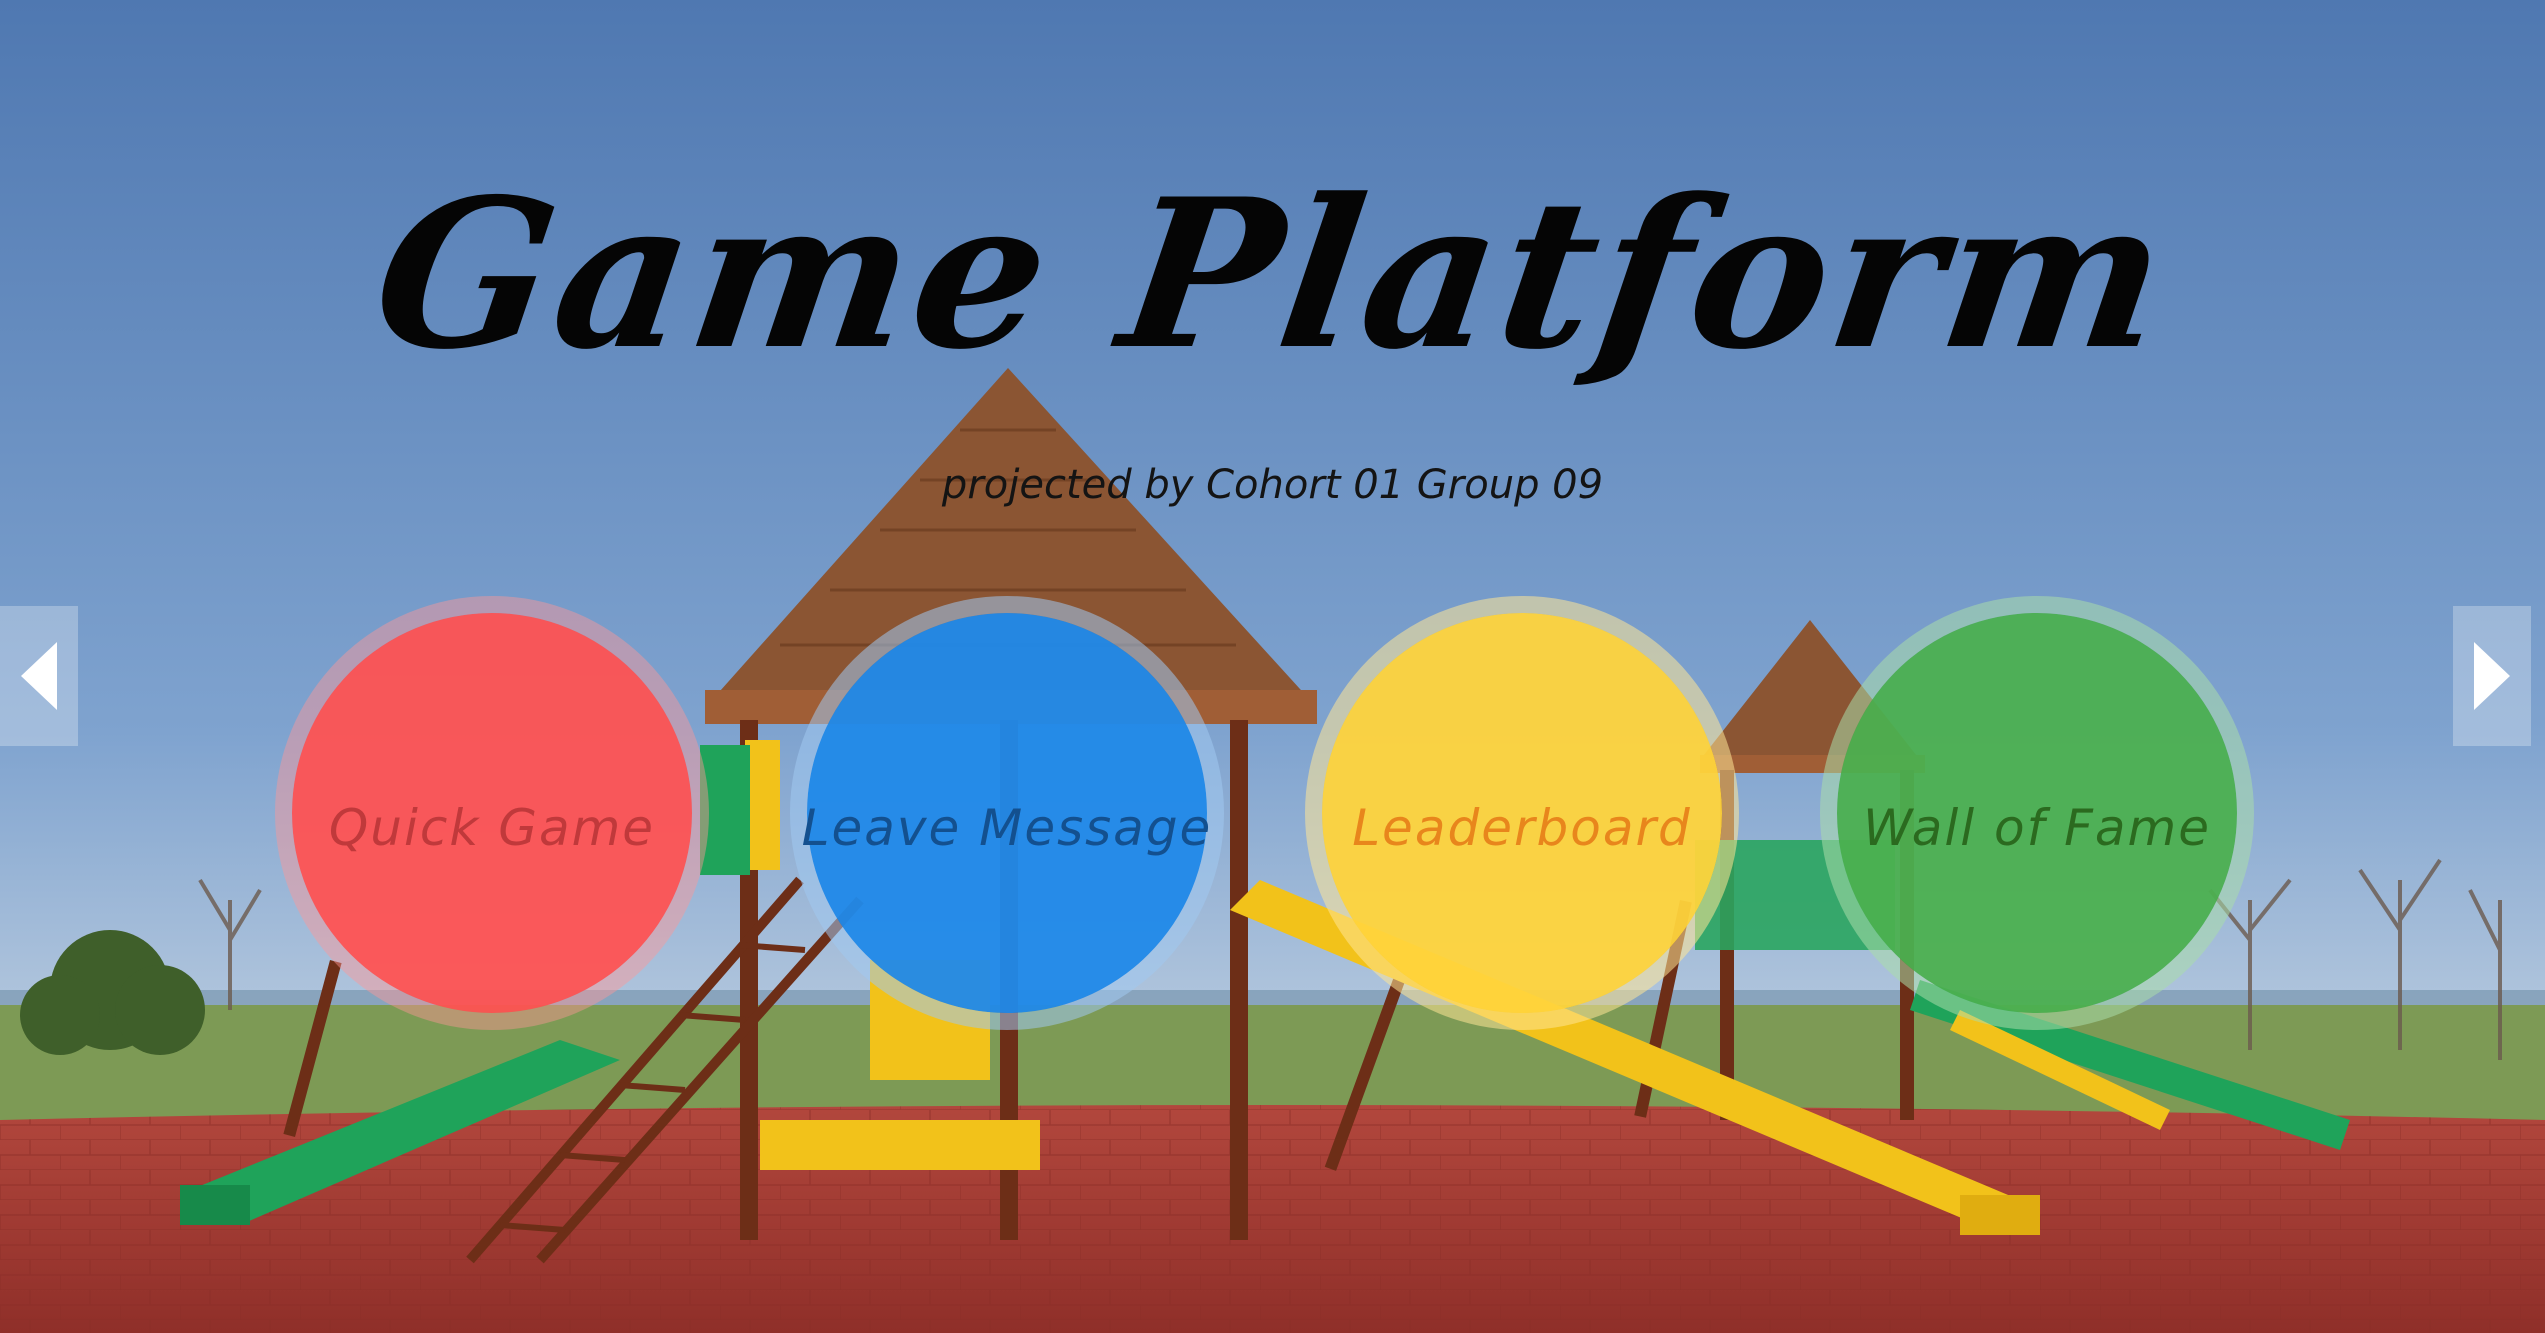 This screenshot has height=1333, width=2545. Describe the element at coordinates (1522, 828) in the screenshot. I see `leaderboard-label: Leaderboard` at that location.